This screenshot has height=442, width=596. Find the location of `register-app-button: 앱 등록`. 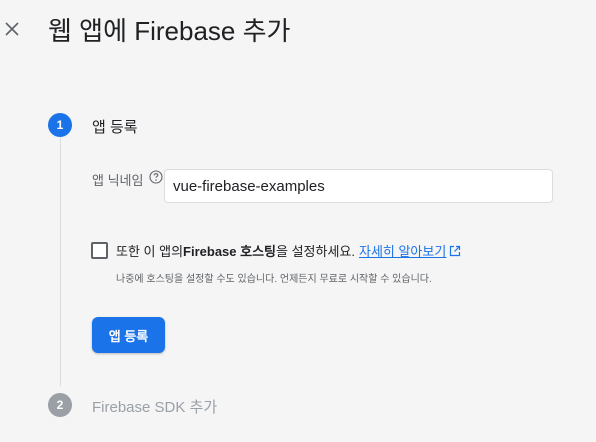

register-app-button: 앱 등록 is located at coordinates (128, 335).